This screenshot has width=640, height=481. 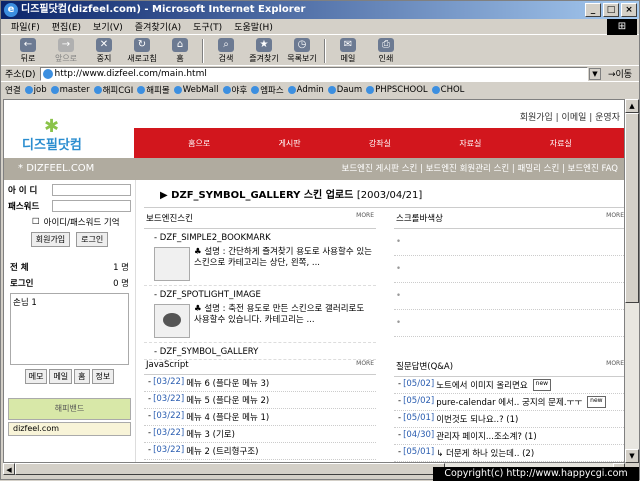 I want to click on forward-button: → 앞으로, so click(x=66, y=50).